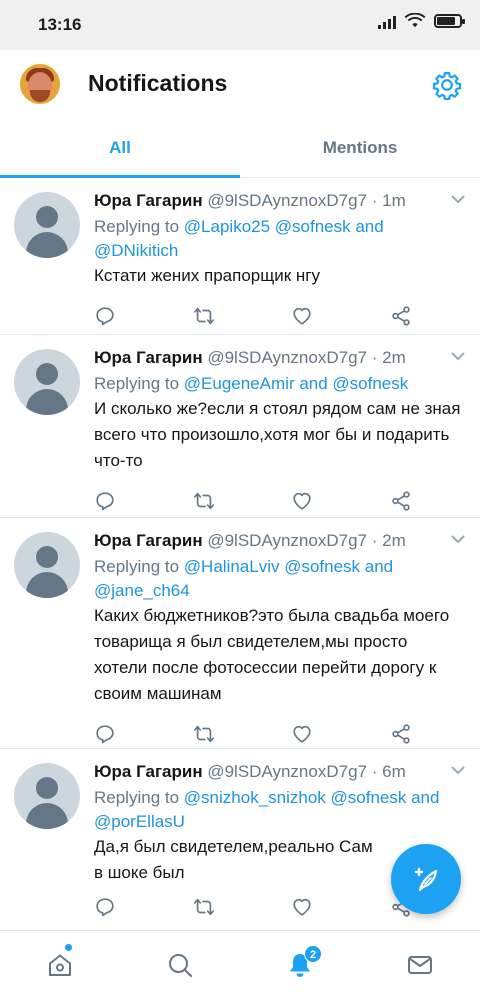 This screenshot has height=999, width=480. I want to click on search-icon, so click(181, 966).